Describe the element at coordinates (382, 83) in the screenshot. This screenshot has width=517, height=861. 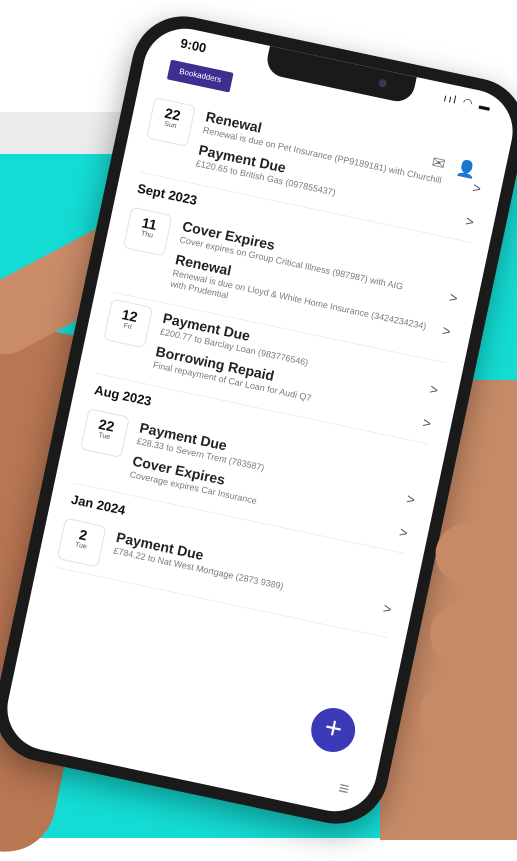
I see `camera-icon` at that location.